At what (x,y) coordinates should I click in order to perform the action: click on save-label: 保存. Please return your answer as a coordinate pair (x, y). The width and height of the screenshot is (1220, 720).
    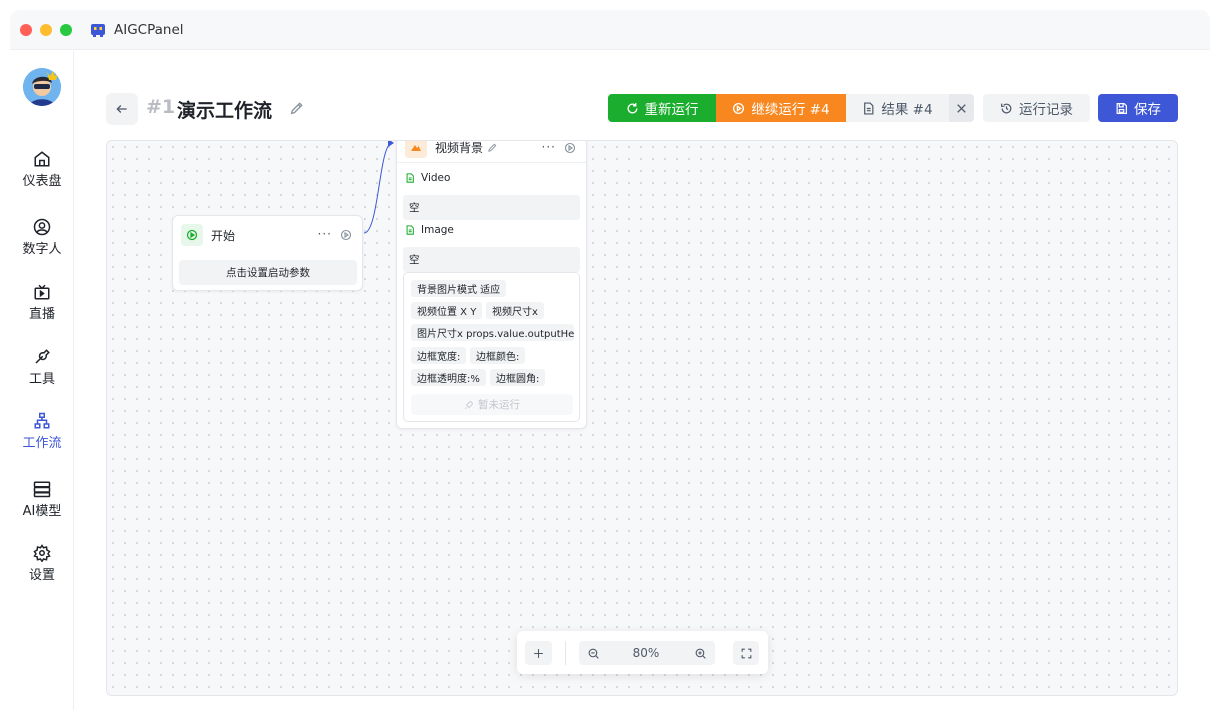
    Looking at the image, I should click on (1147, 110).